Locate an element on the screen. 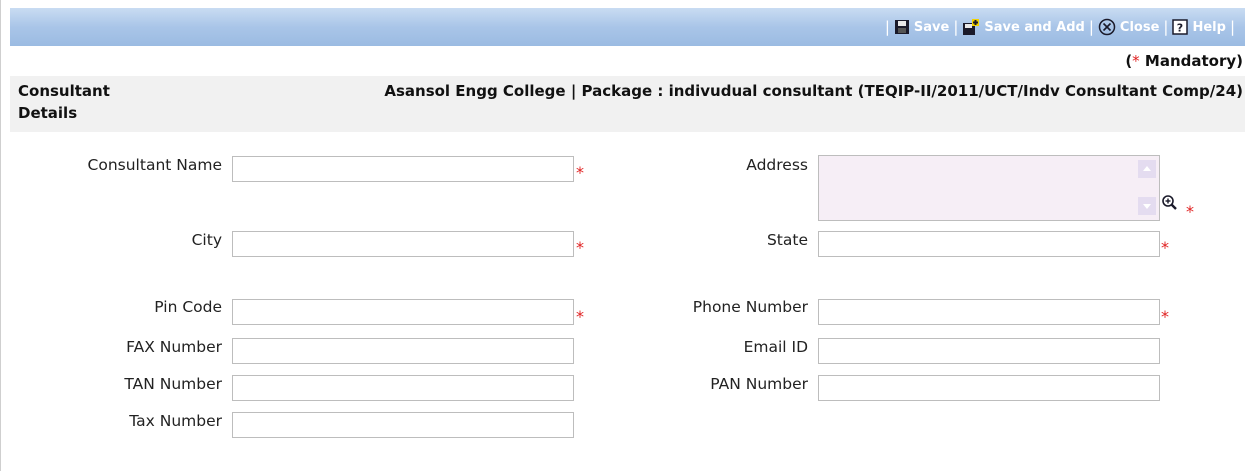  state-label: State is located at coordinates (787, 240).